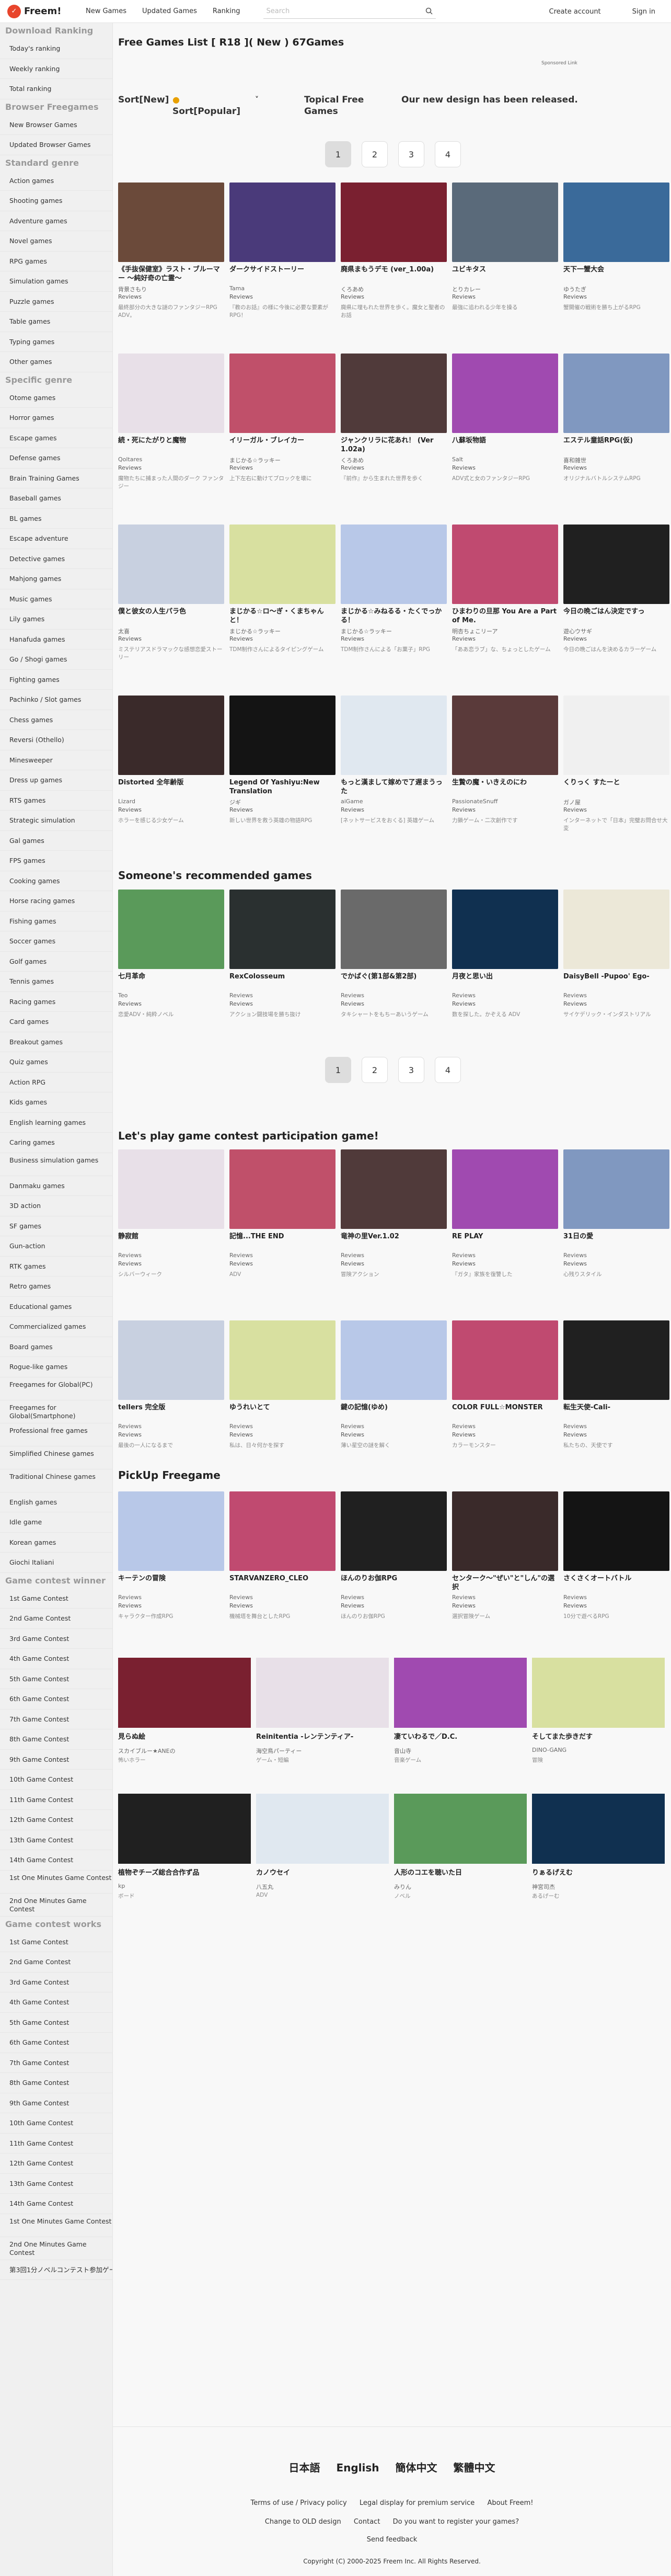  I want to click on game-title: 生贄の魔・いきえのにわ, so click(505, 787).